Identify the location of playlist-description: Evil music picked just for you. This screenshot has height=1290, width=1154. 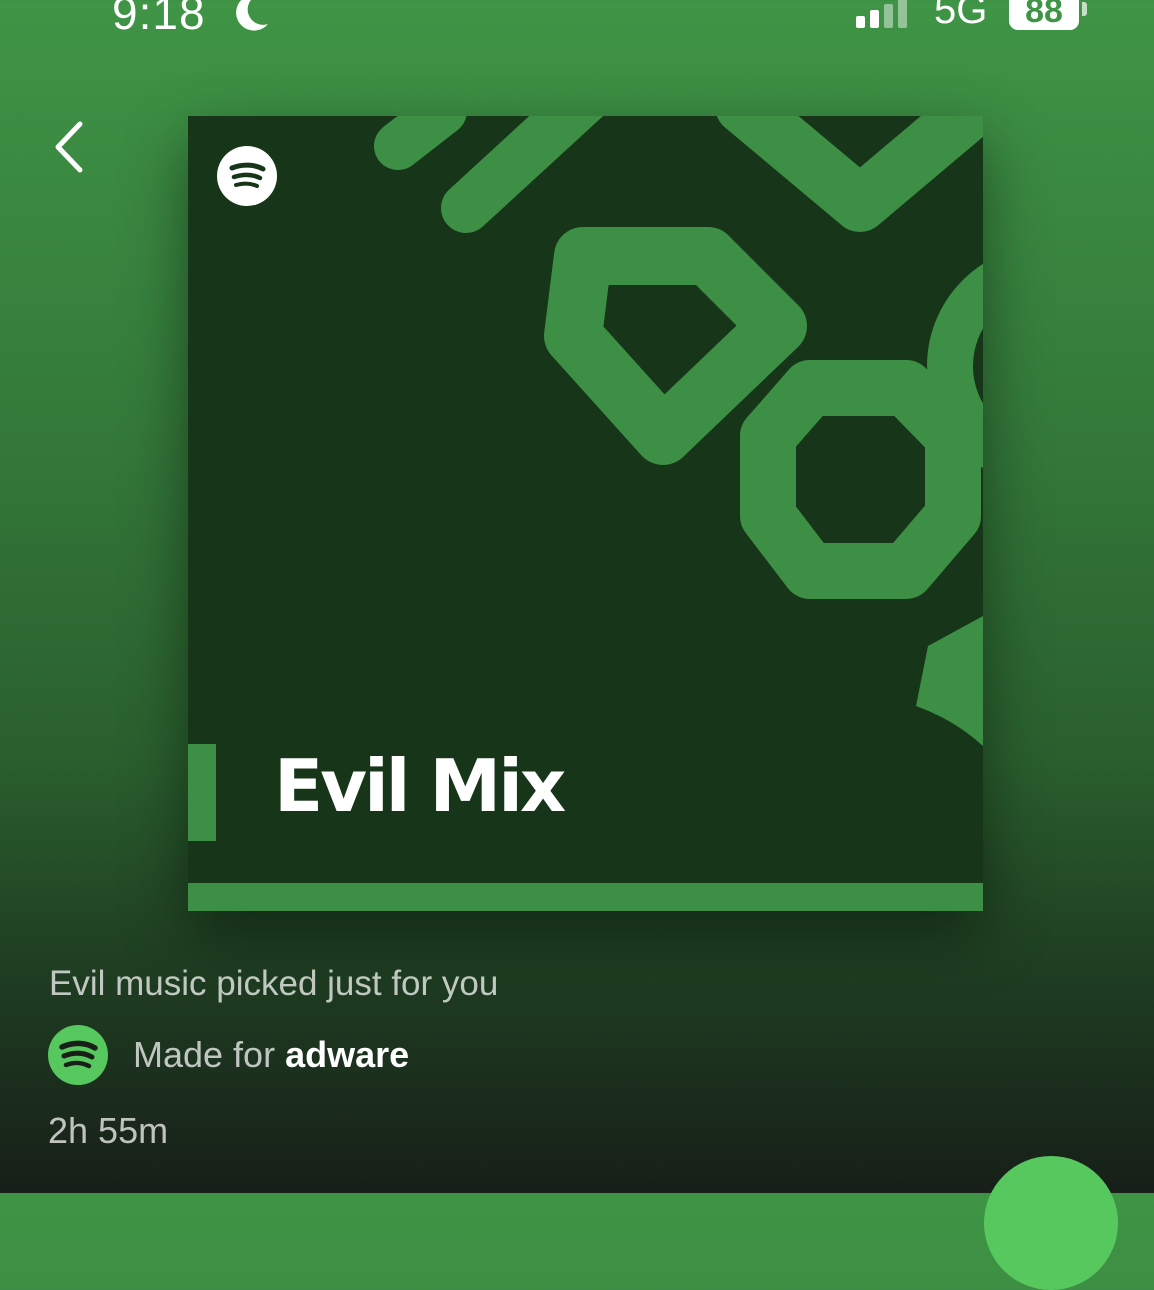
(274, 983).